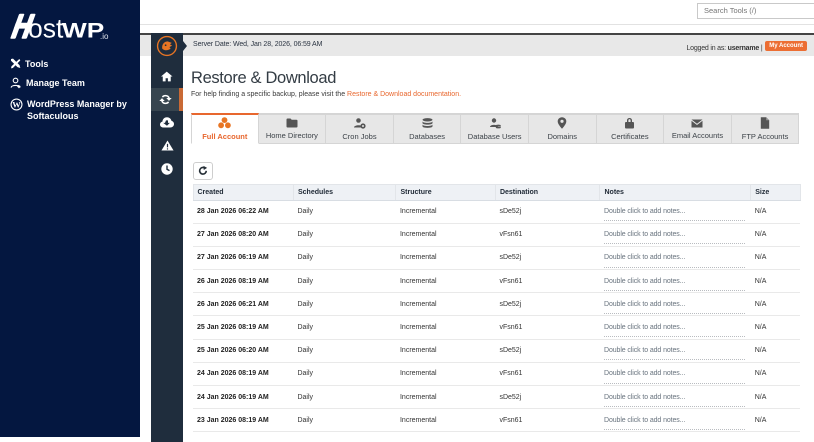  Describe the element at coordinates (46, 28) in the screenshot. I see `svg-text: ost` at that location.